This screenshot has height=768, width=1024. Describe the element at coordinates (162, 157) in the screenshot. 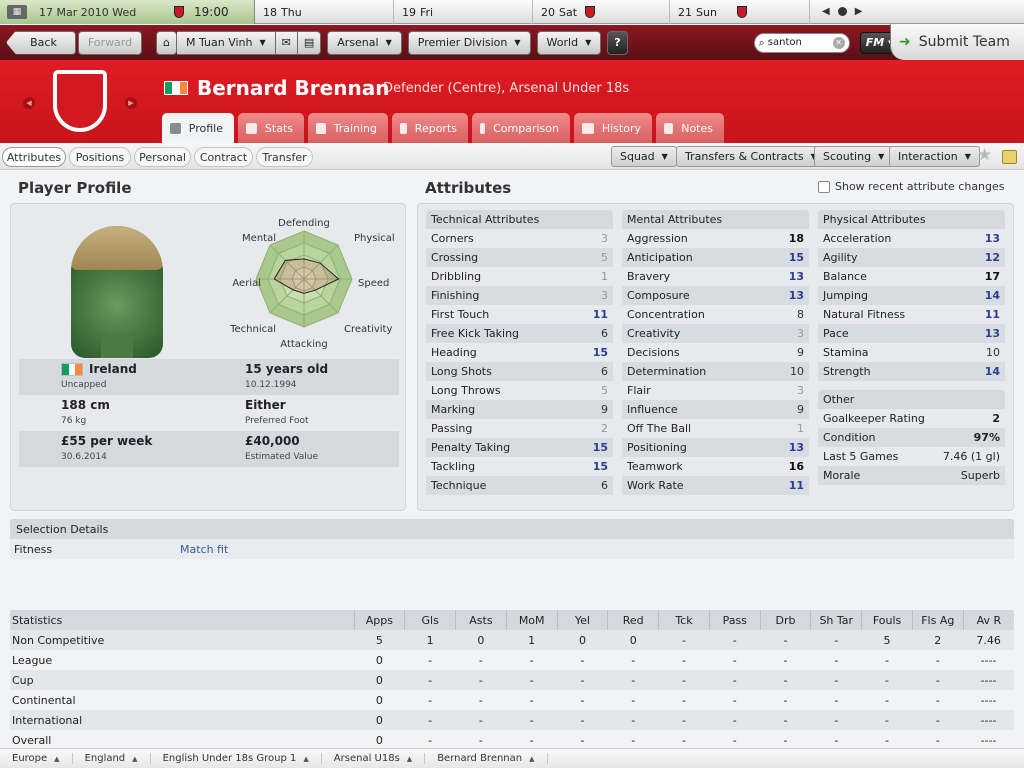

I see `subtab-personal: Personal` at that location.